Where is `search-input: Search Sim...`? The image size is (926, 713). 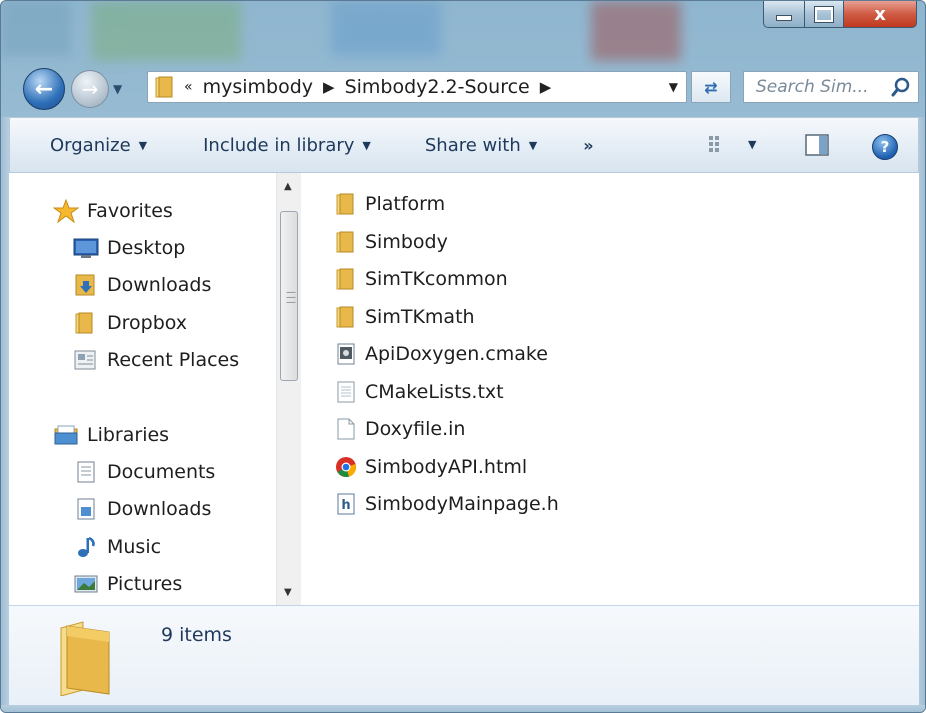 search-input: Search Sim... is located at coordinates (831, 87).